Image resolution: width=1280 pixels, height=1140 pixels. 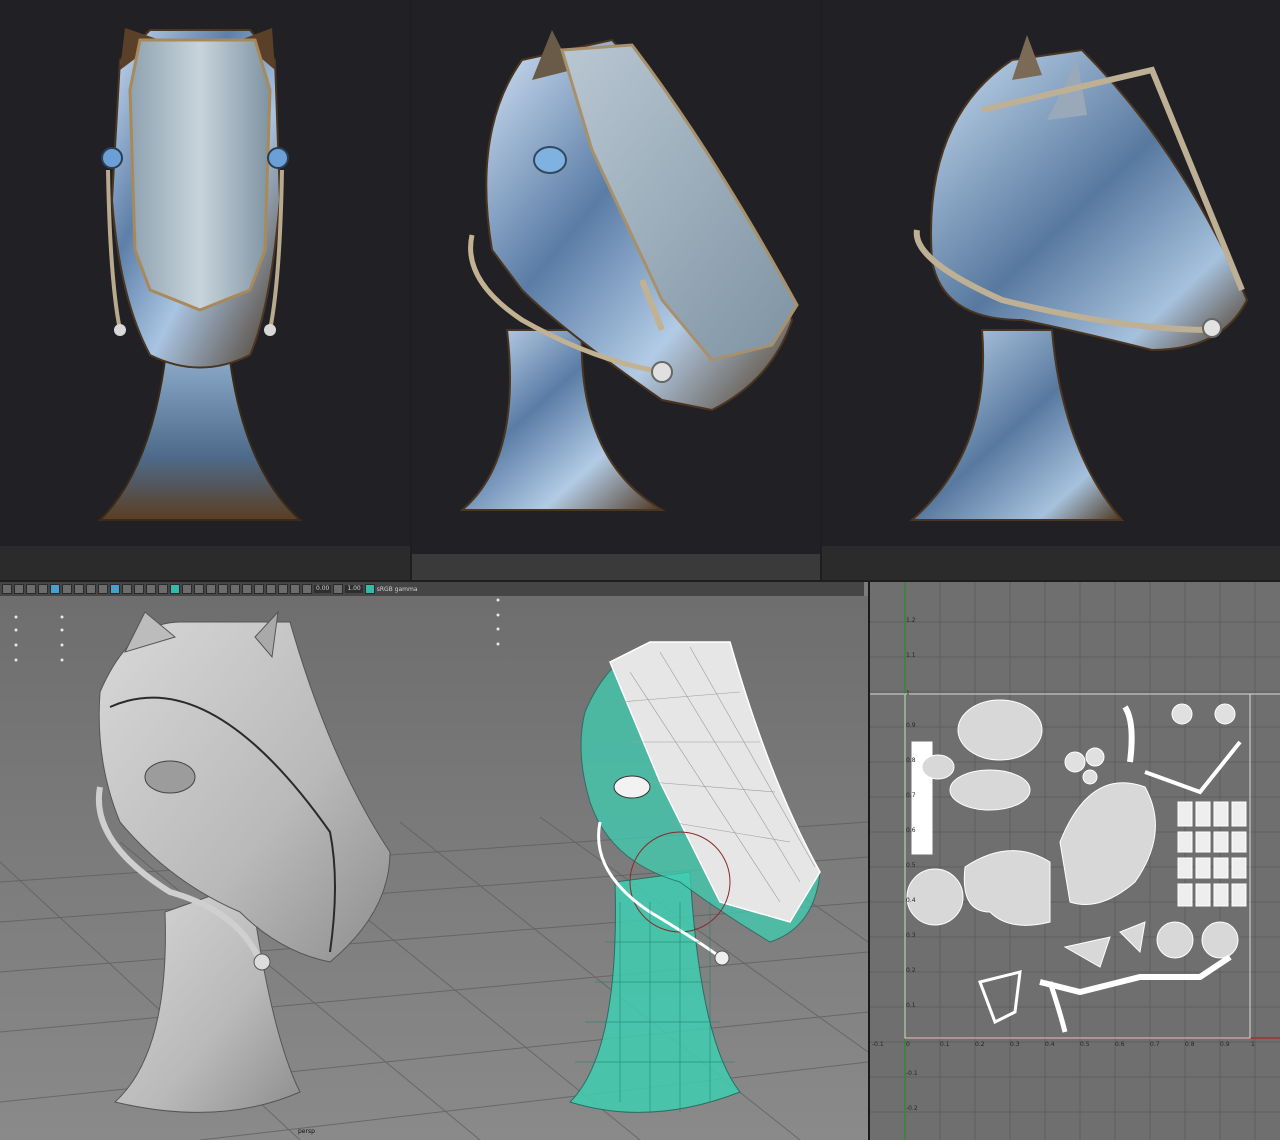 I want to click on svg-text: 0, so click(x=908, y=1044).